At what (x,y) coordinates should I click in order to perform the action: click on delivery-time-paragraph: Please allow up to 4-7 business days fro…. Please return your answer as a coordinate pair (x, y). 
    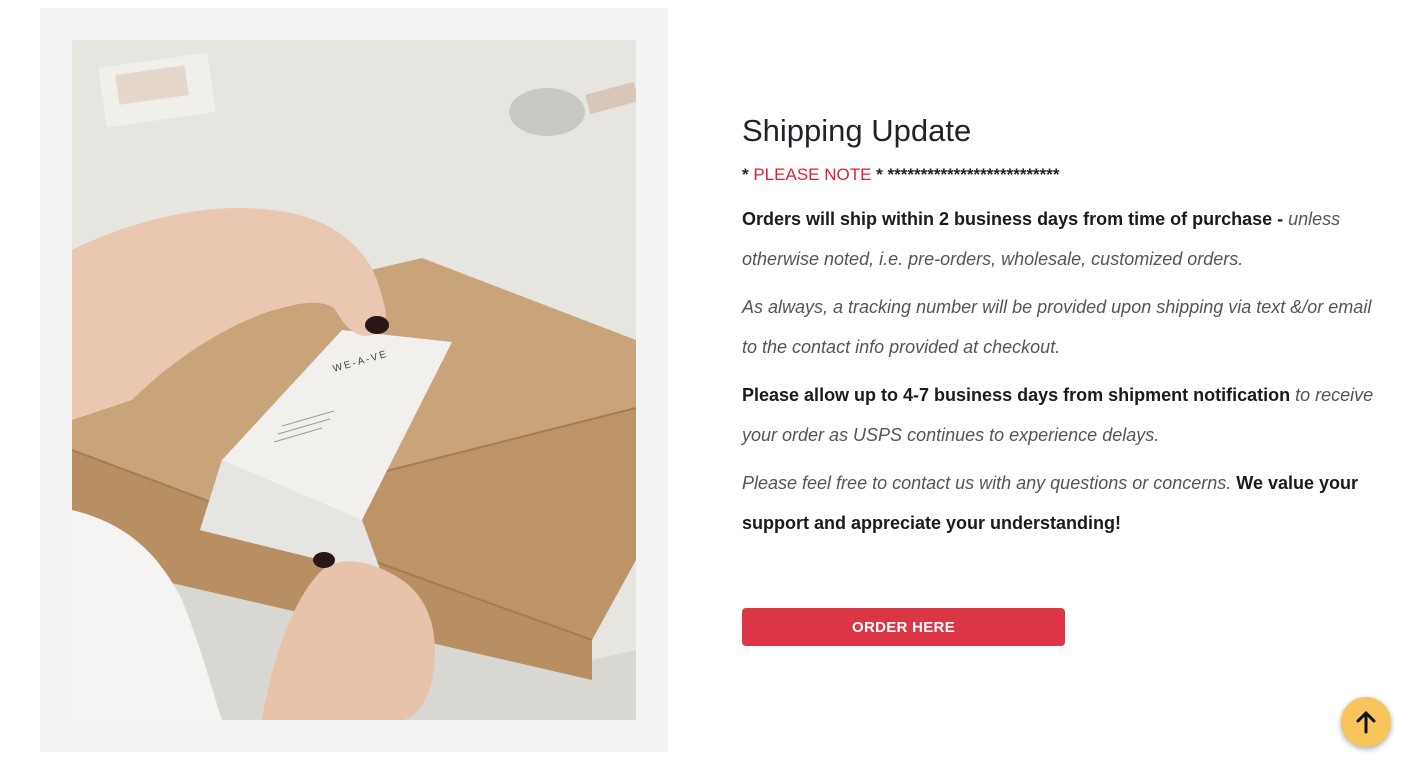
    Looking at the image, I should click on (1062, 415).